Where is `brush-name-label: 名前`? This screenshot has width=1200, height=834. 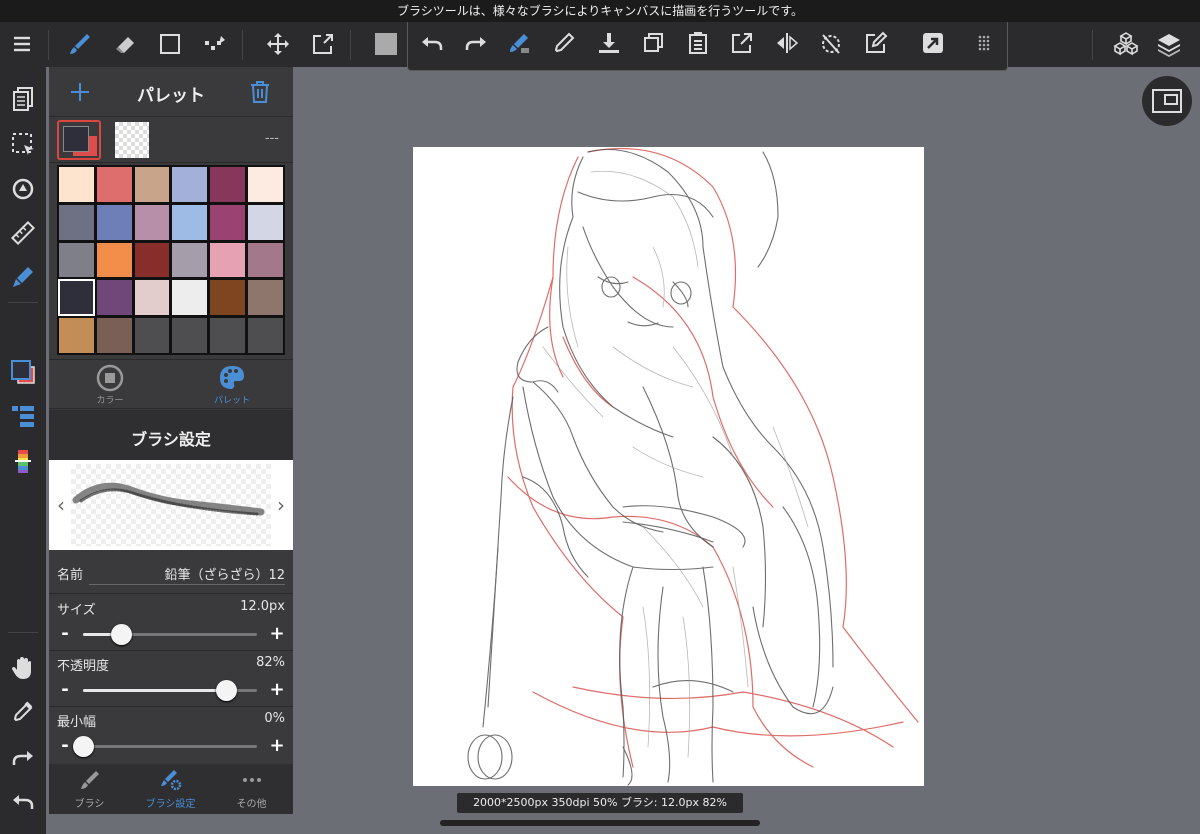
brush-name-label: 名前 is located at coordinates (70, 575).